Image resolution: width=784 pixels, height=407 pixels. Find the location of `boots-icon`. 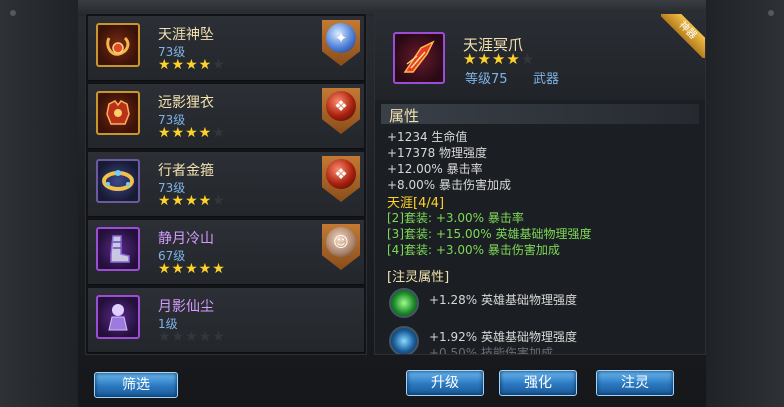

boots-icon is located at coordinates (118, 249).